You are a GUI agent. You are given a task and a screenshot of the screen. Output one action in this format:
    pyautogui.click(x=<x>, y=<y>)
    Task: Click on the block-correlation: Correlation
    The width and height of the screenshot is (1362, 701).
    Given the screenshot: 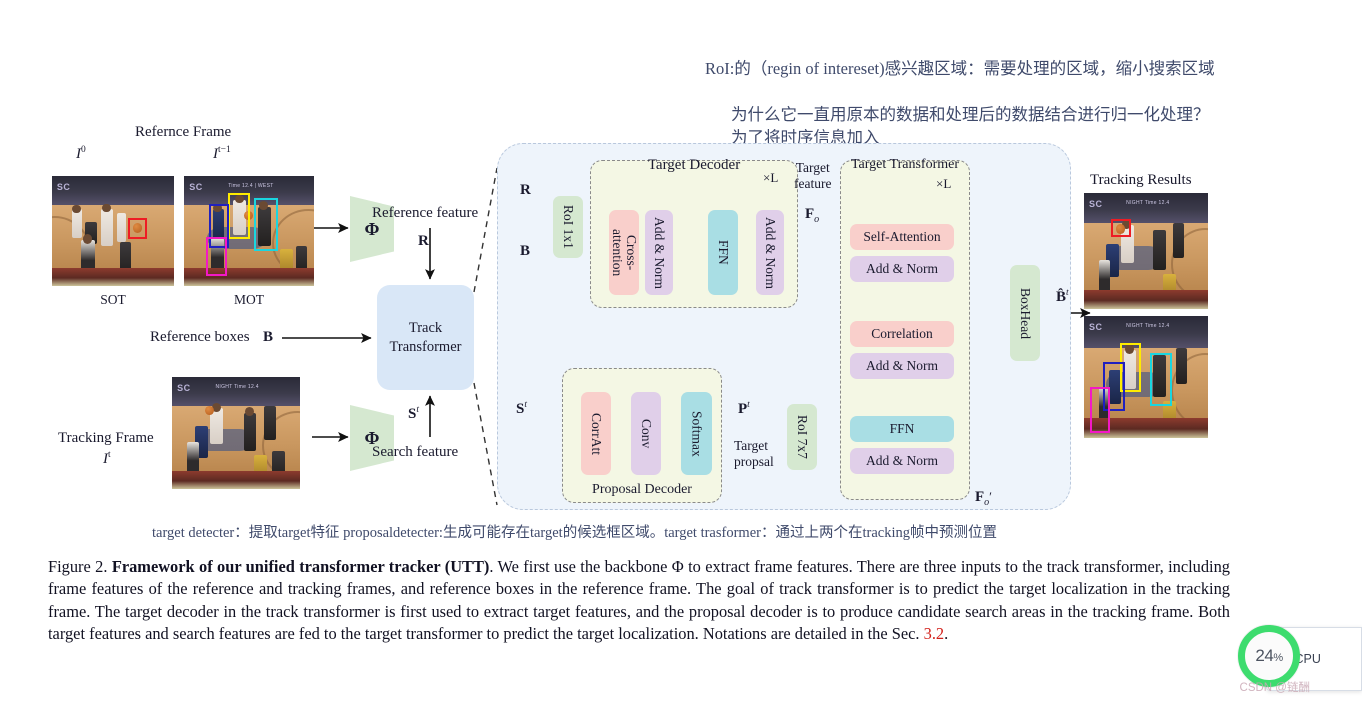 What is the action you would take?
    pyautogui.click(x=902, y=334)
    